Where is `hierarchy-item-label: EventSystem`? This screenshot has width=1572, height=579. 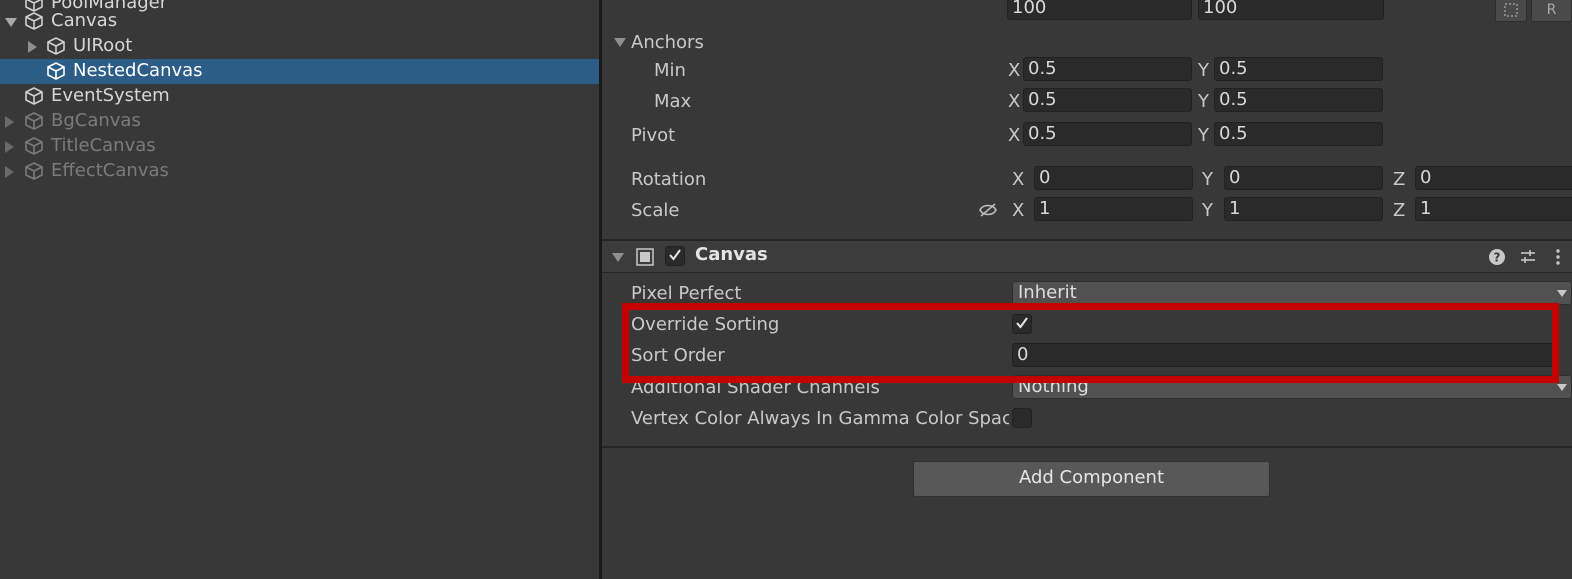
hierarchy-item-label: EventSystem is located at coordinates (110, 95).